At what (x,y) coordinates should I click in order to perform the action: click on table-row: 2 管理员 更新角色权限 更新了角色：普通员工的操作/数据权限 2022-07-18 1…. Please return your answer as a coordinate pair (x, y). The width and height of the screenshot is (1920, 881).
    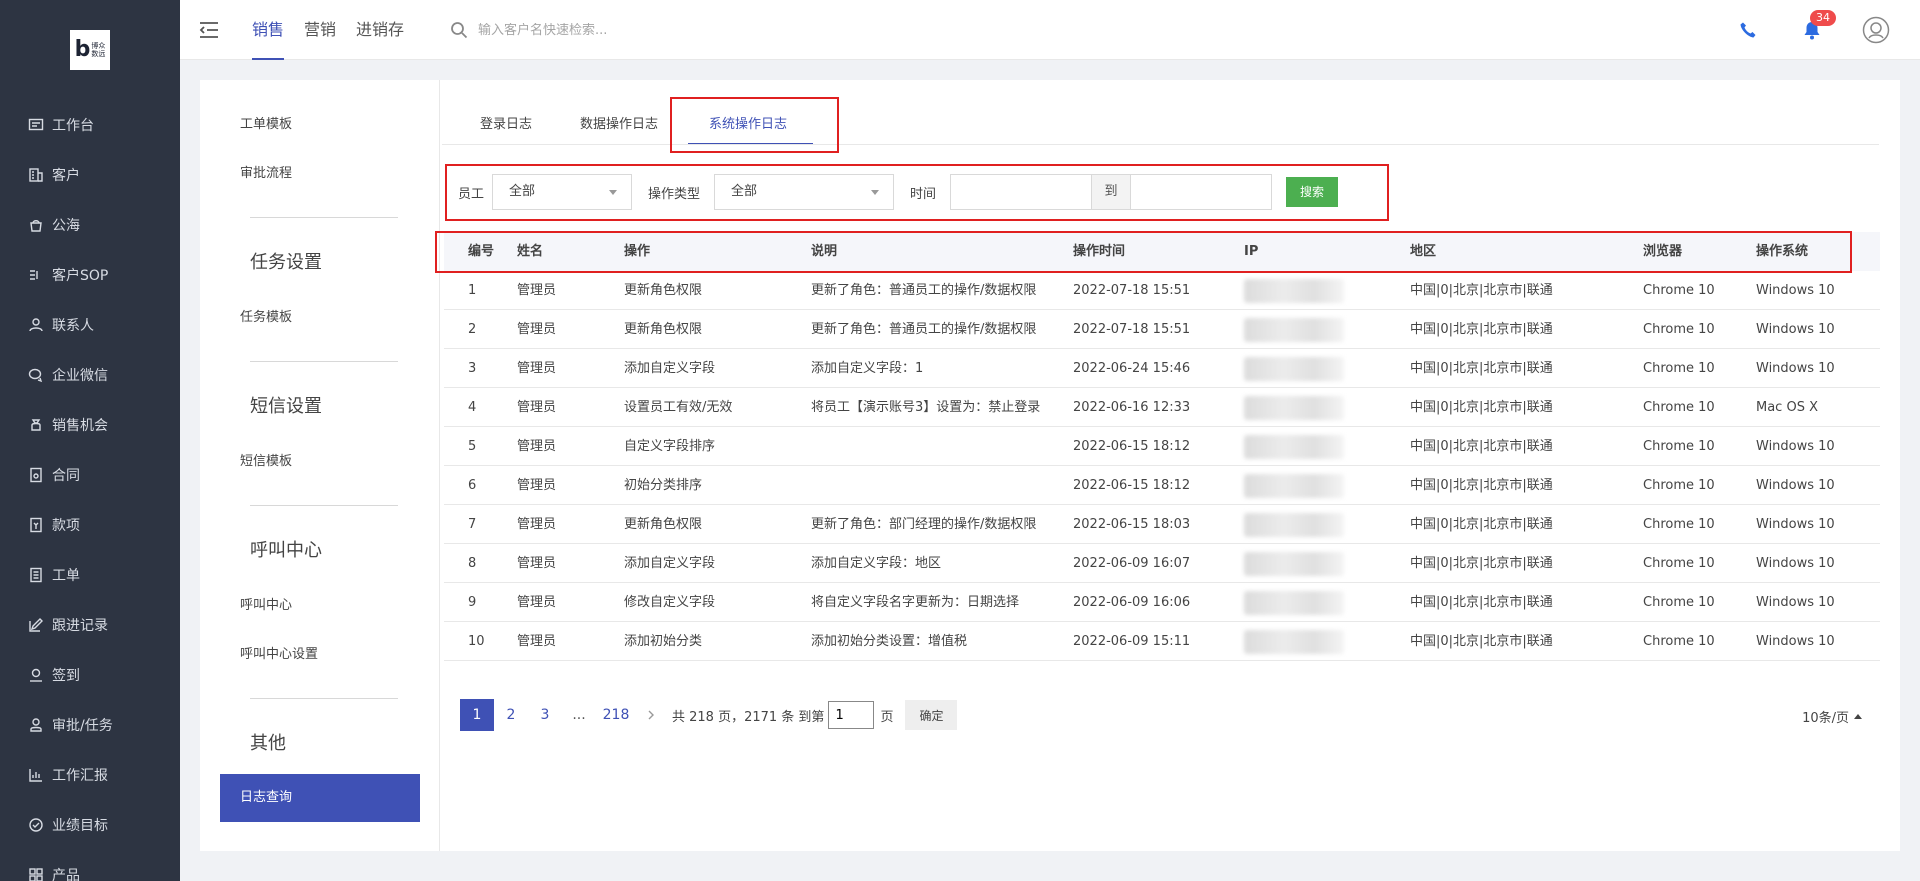
    Looking at the image, I should click on (1162, 329).